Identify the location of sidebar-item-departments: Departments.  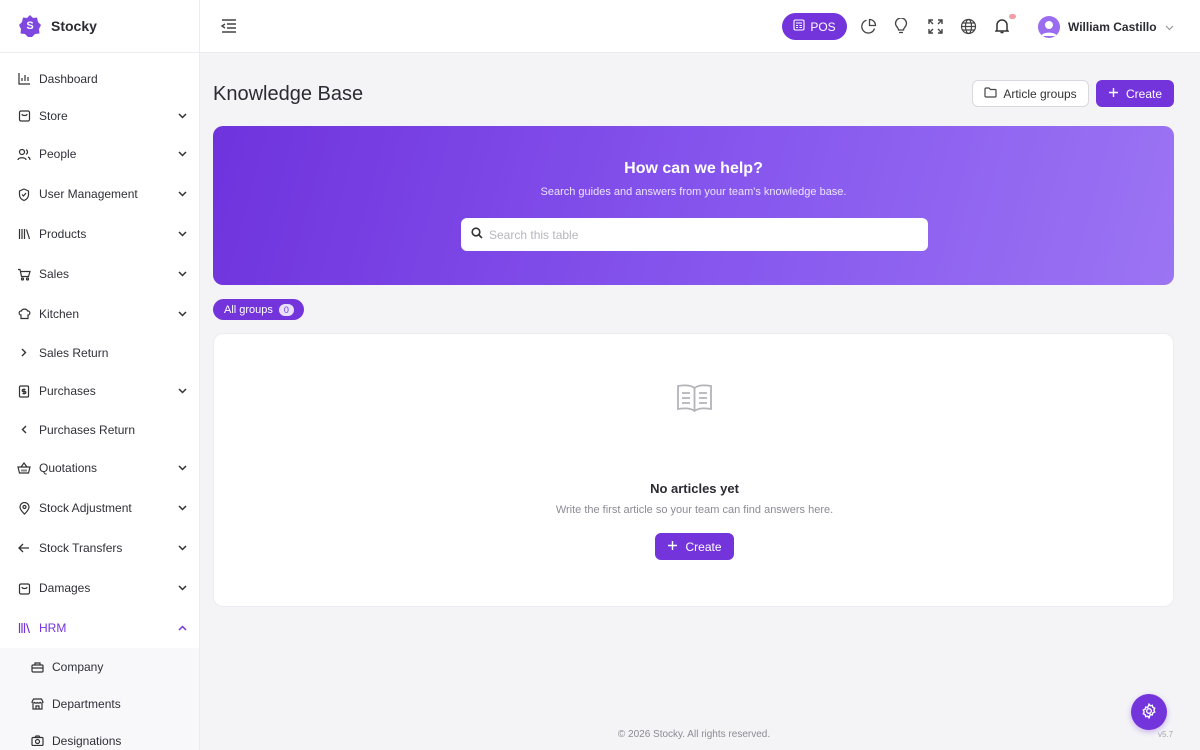
(99, 703).